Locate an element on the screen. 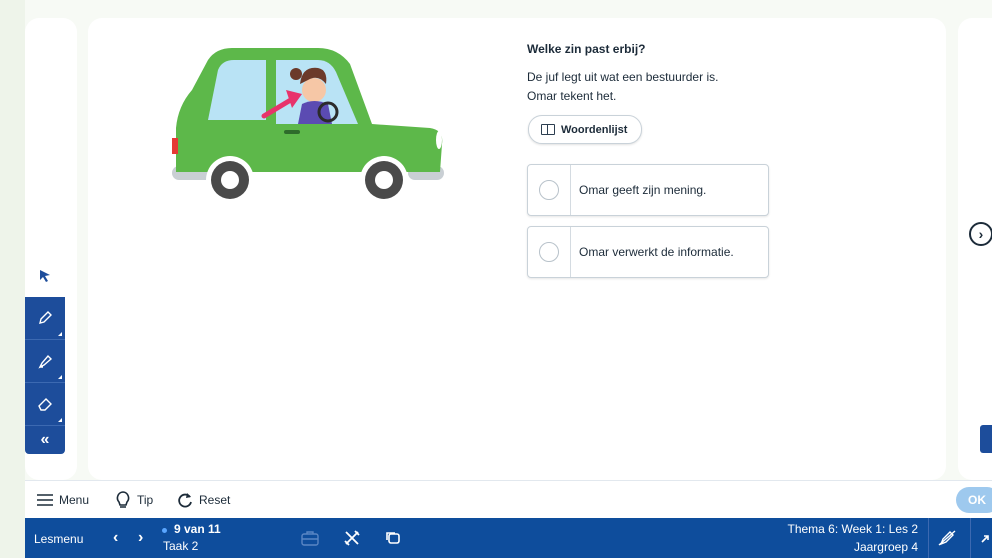  task-label: Taak 2 is located at coordinates (181, 546).